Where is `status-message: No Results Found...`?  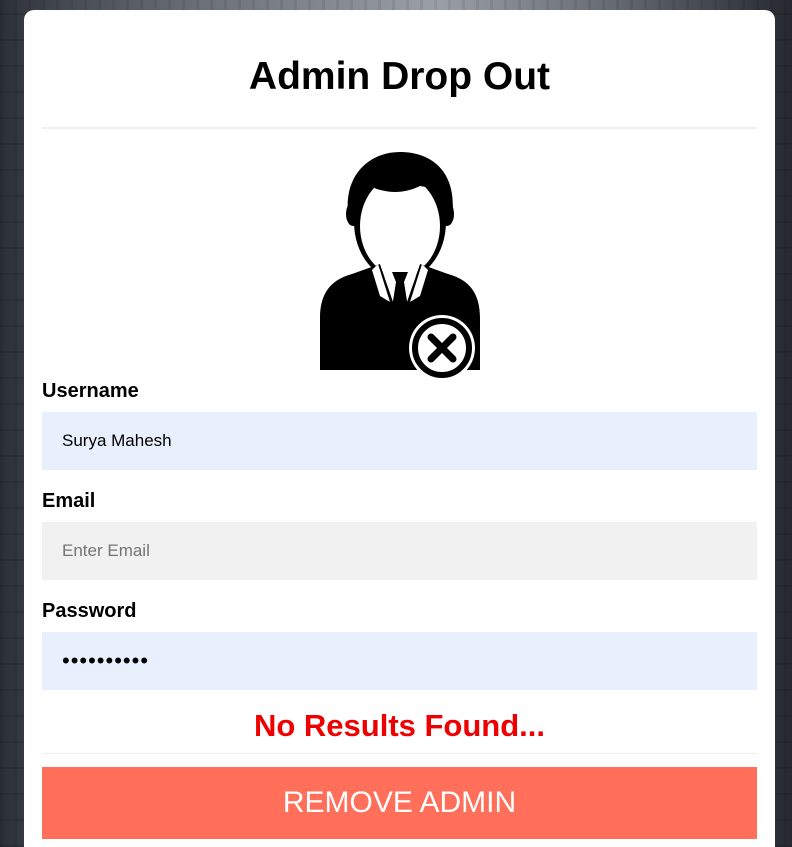 status-message: No Results Found... is located at coordinates (399, 725).